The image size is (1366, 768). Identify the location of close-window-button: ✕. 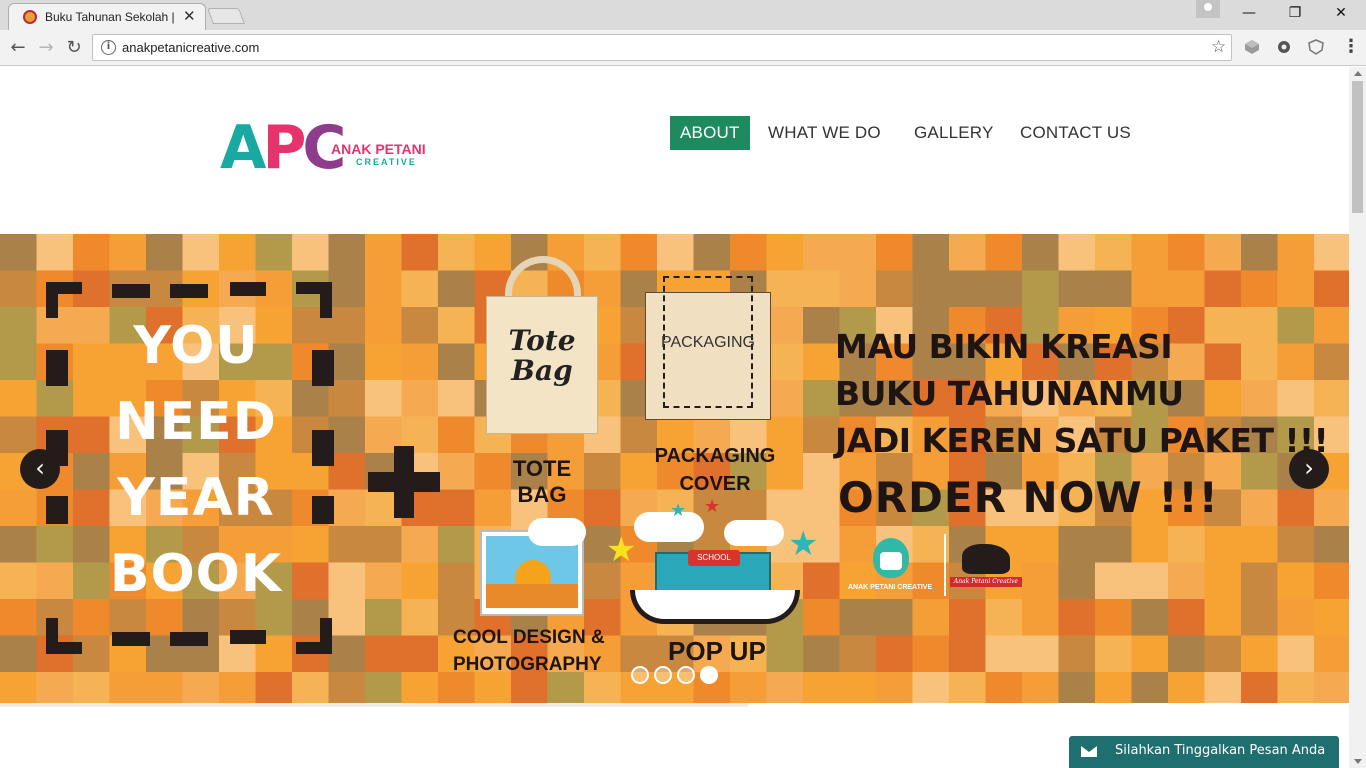
(1341, 13).